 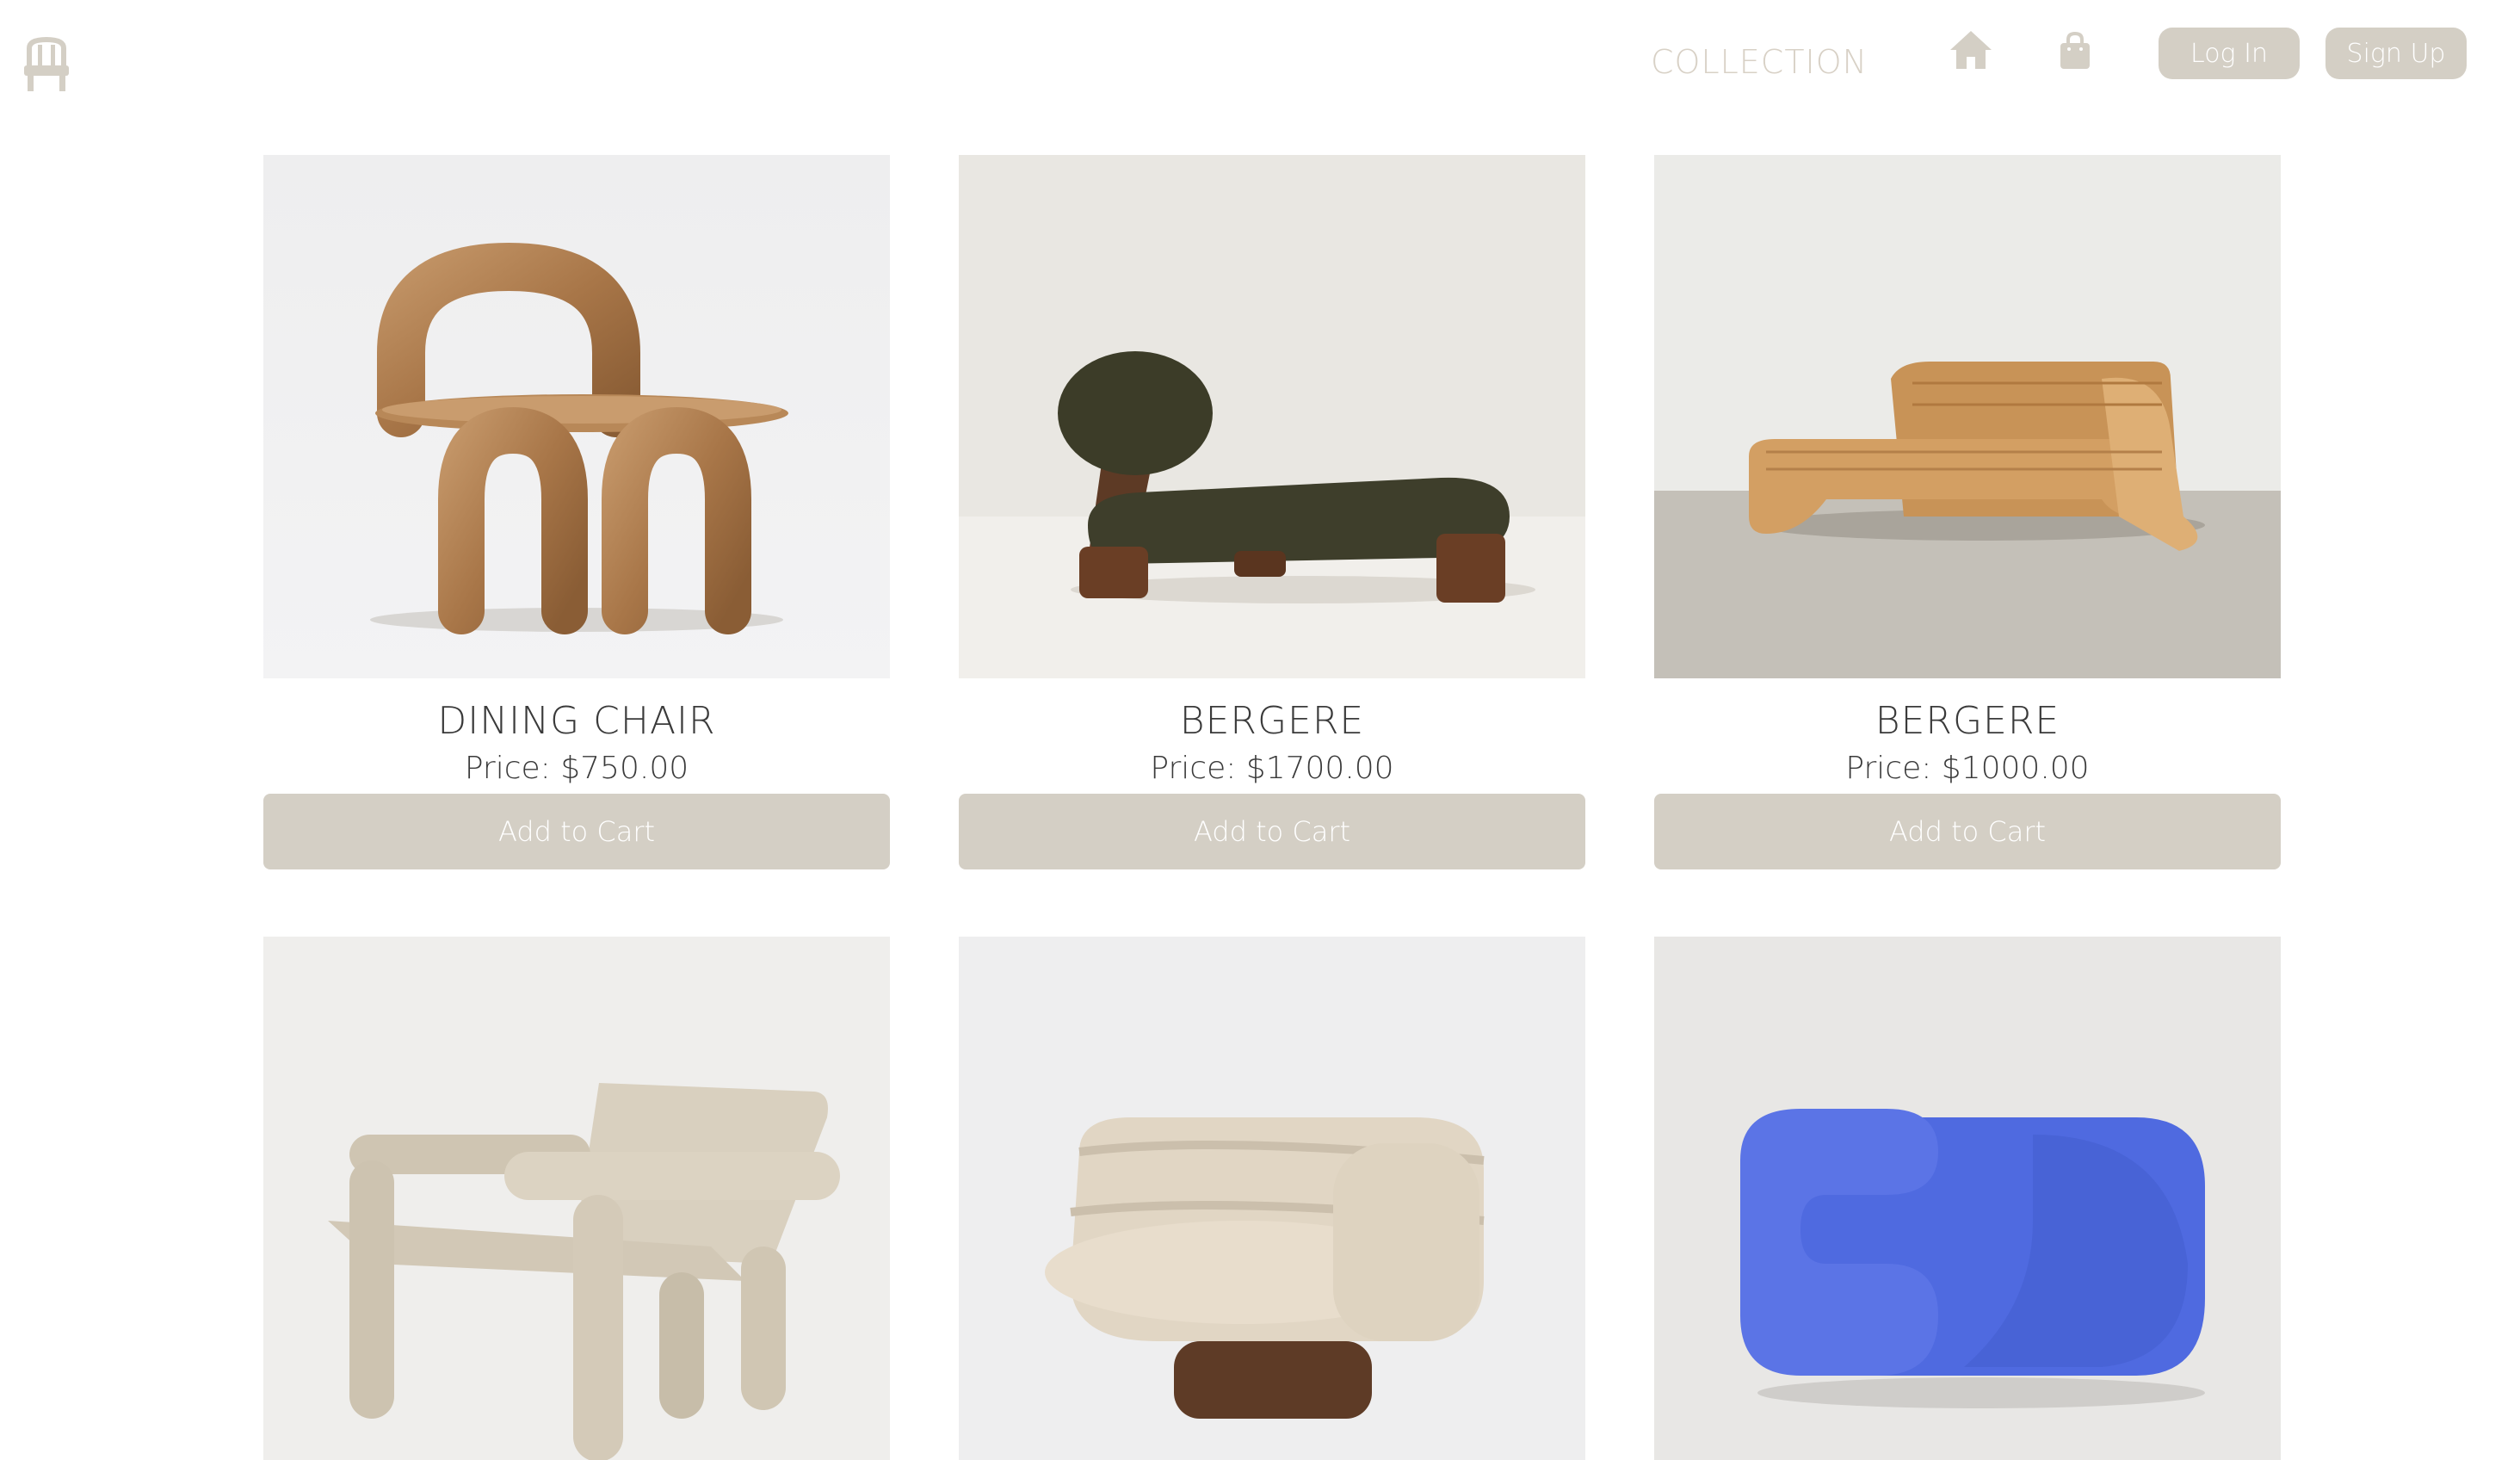 I want to click on product-name: DINING CHAIR, so click(x=576, y=721).